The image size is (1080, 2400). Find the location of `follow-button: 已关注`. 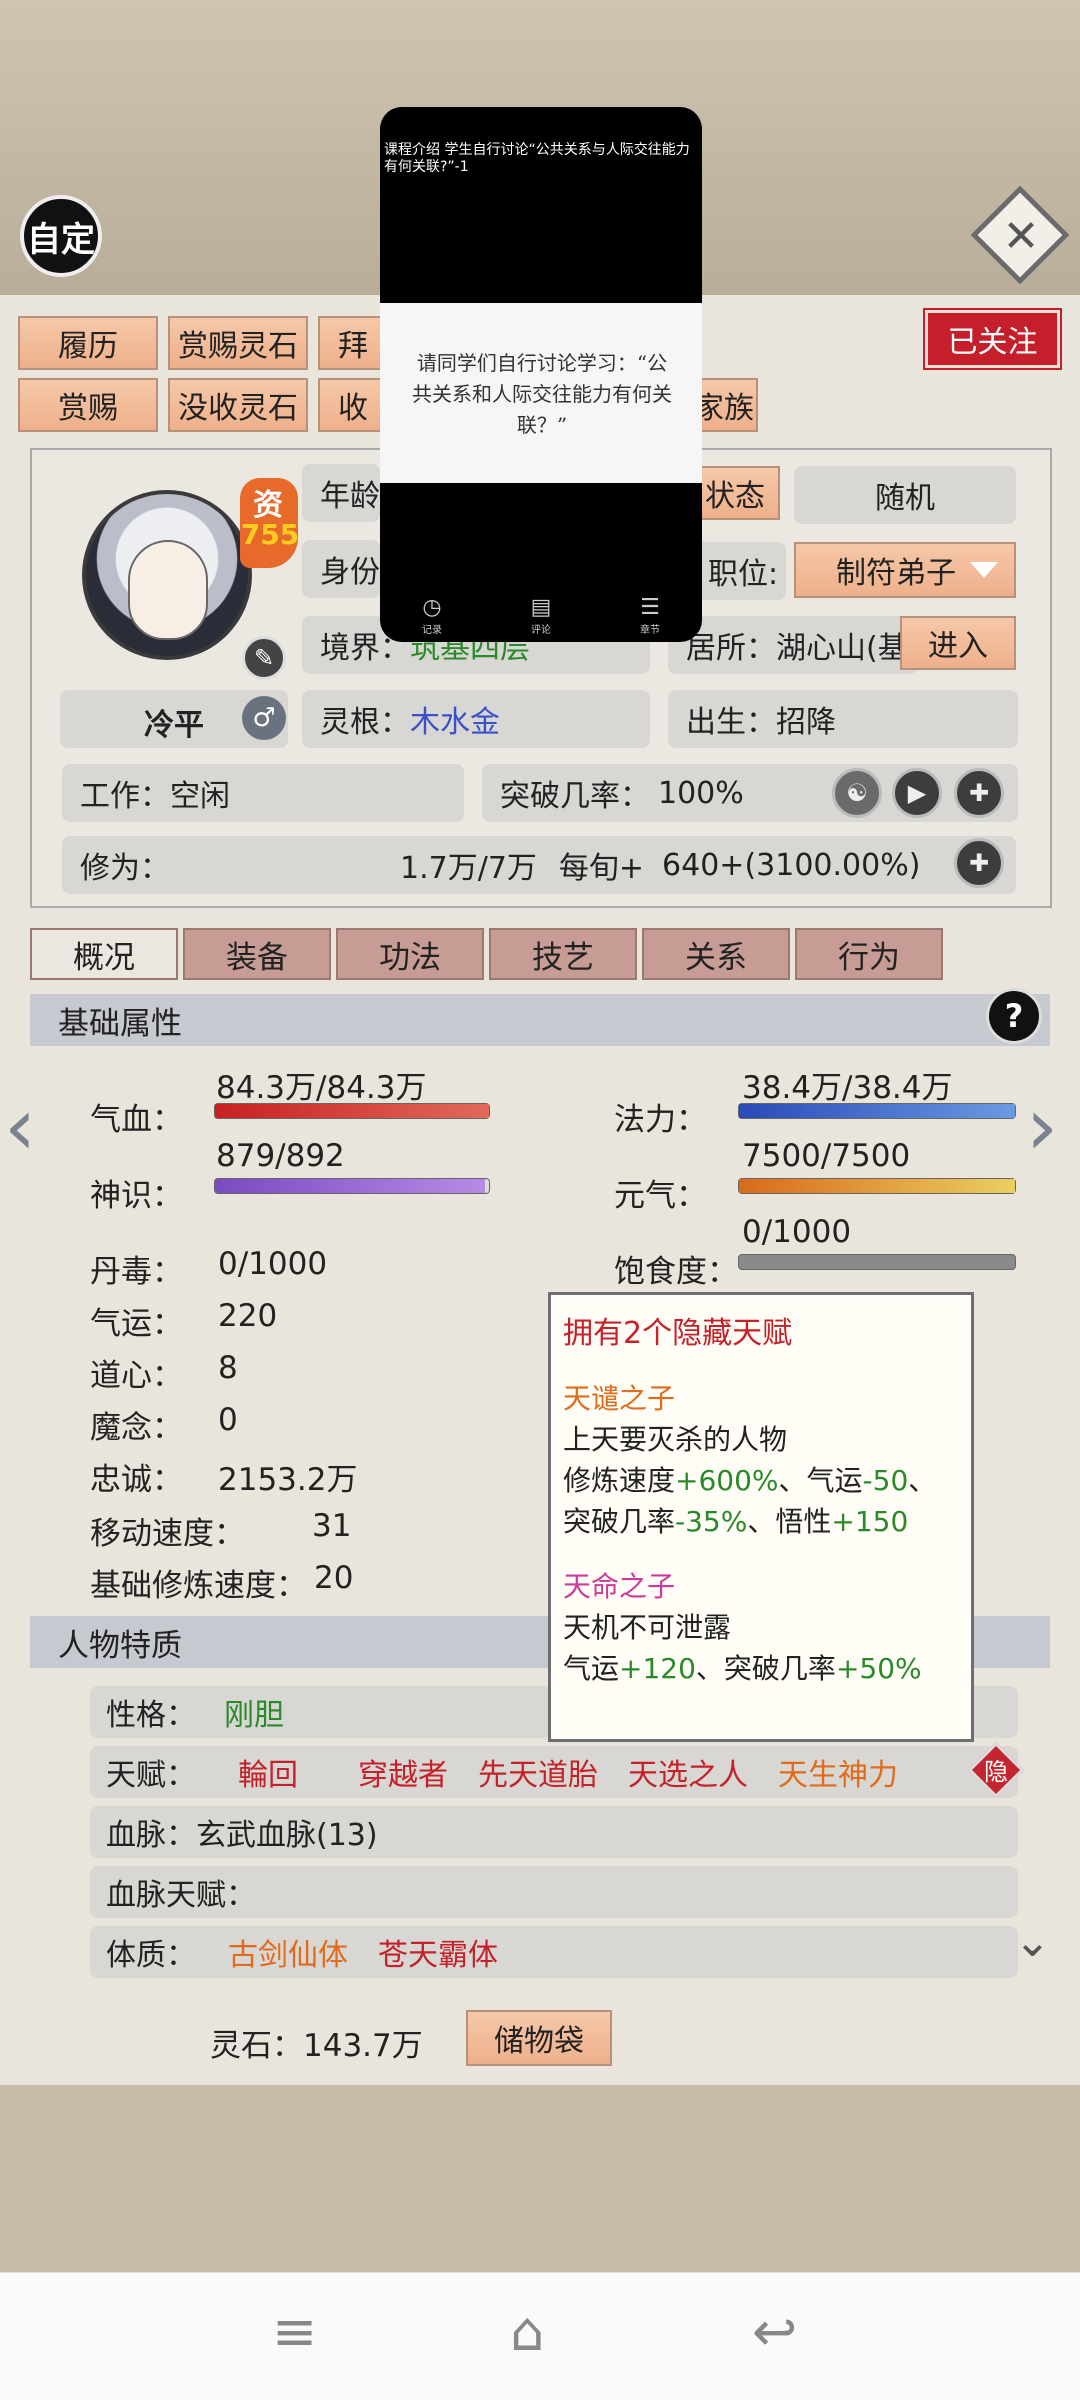

follow-button: 已关注 is located at coordinates (992, 339).